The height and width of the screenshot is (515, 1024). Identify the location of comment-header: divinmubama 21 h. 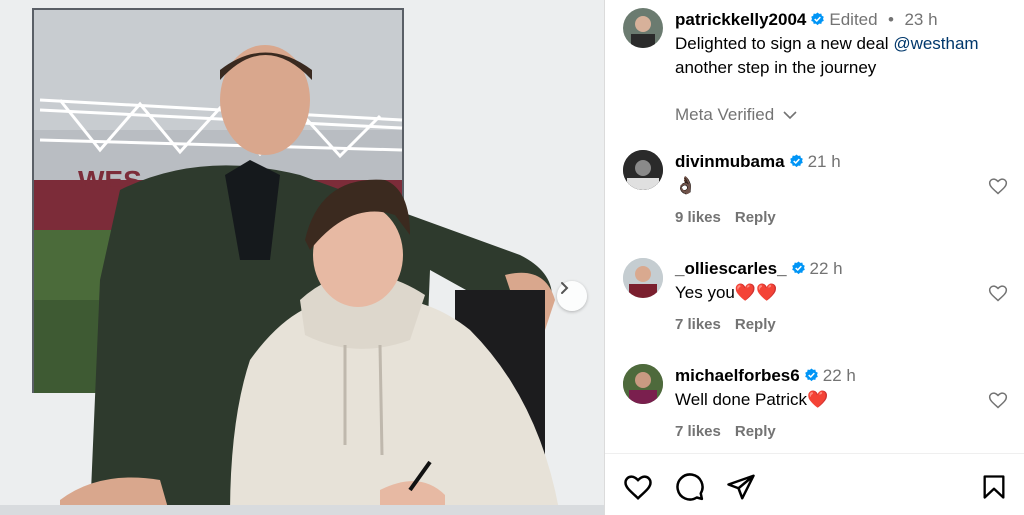
(758, 162).